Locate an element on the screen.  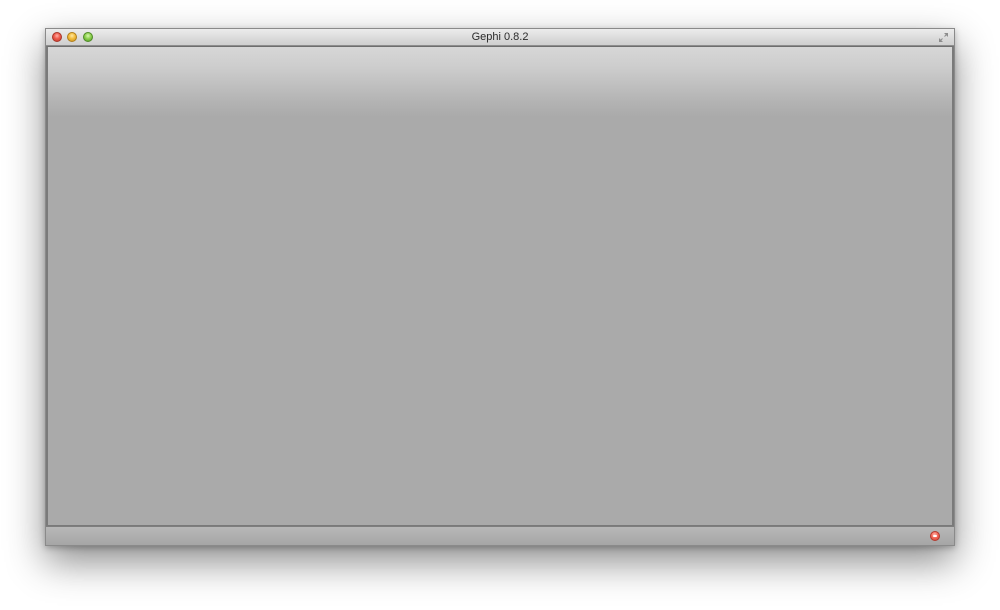
window-title: Gephi 0.8.2 is located at coordinates (500, 37).